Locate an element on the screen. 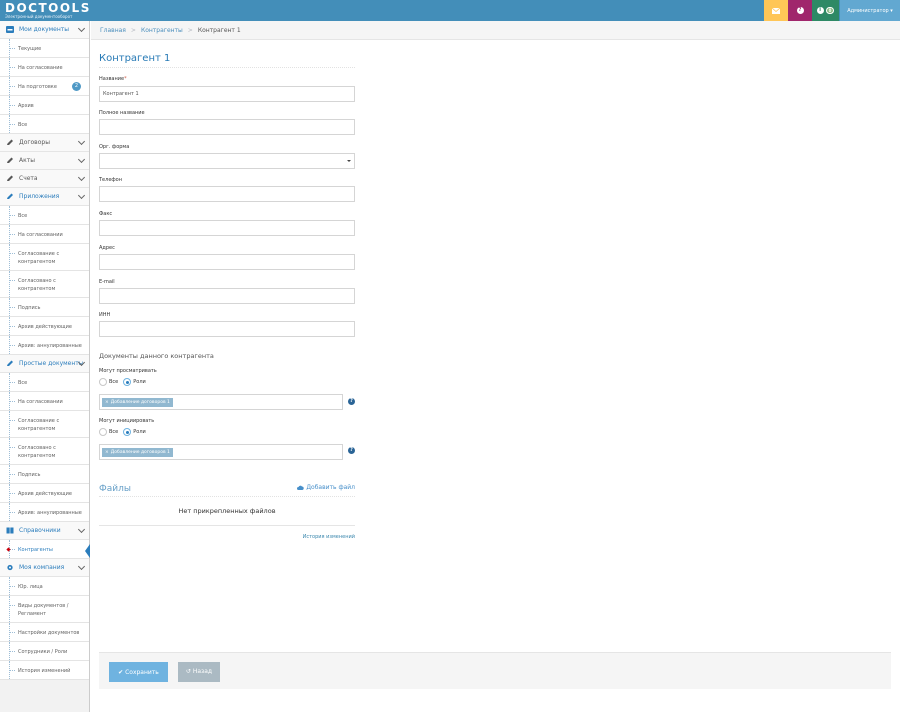 The width and height of the screenshot is (900, 712). email-label: E-mail is located at coordinates (107, 282).